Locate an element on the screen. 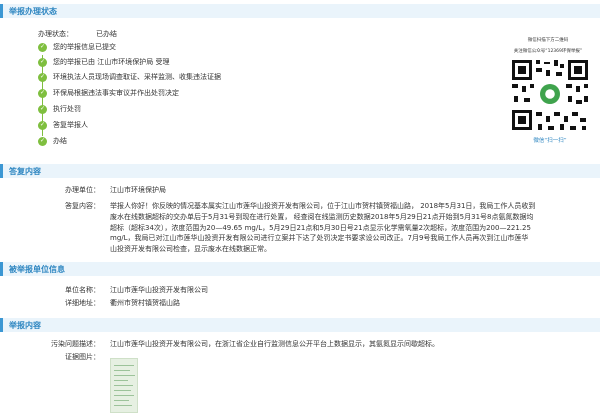  status-value: 已办结 is located at coordinates (106, 34).